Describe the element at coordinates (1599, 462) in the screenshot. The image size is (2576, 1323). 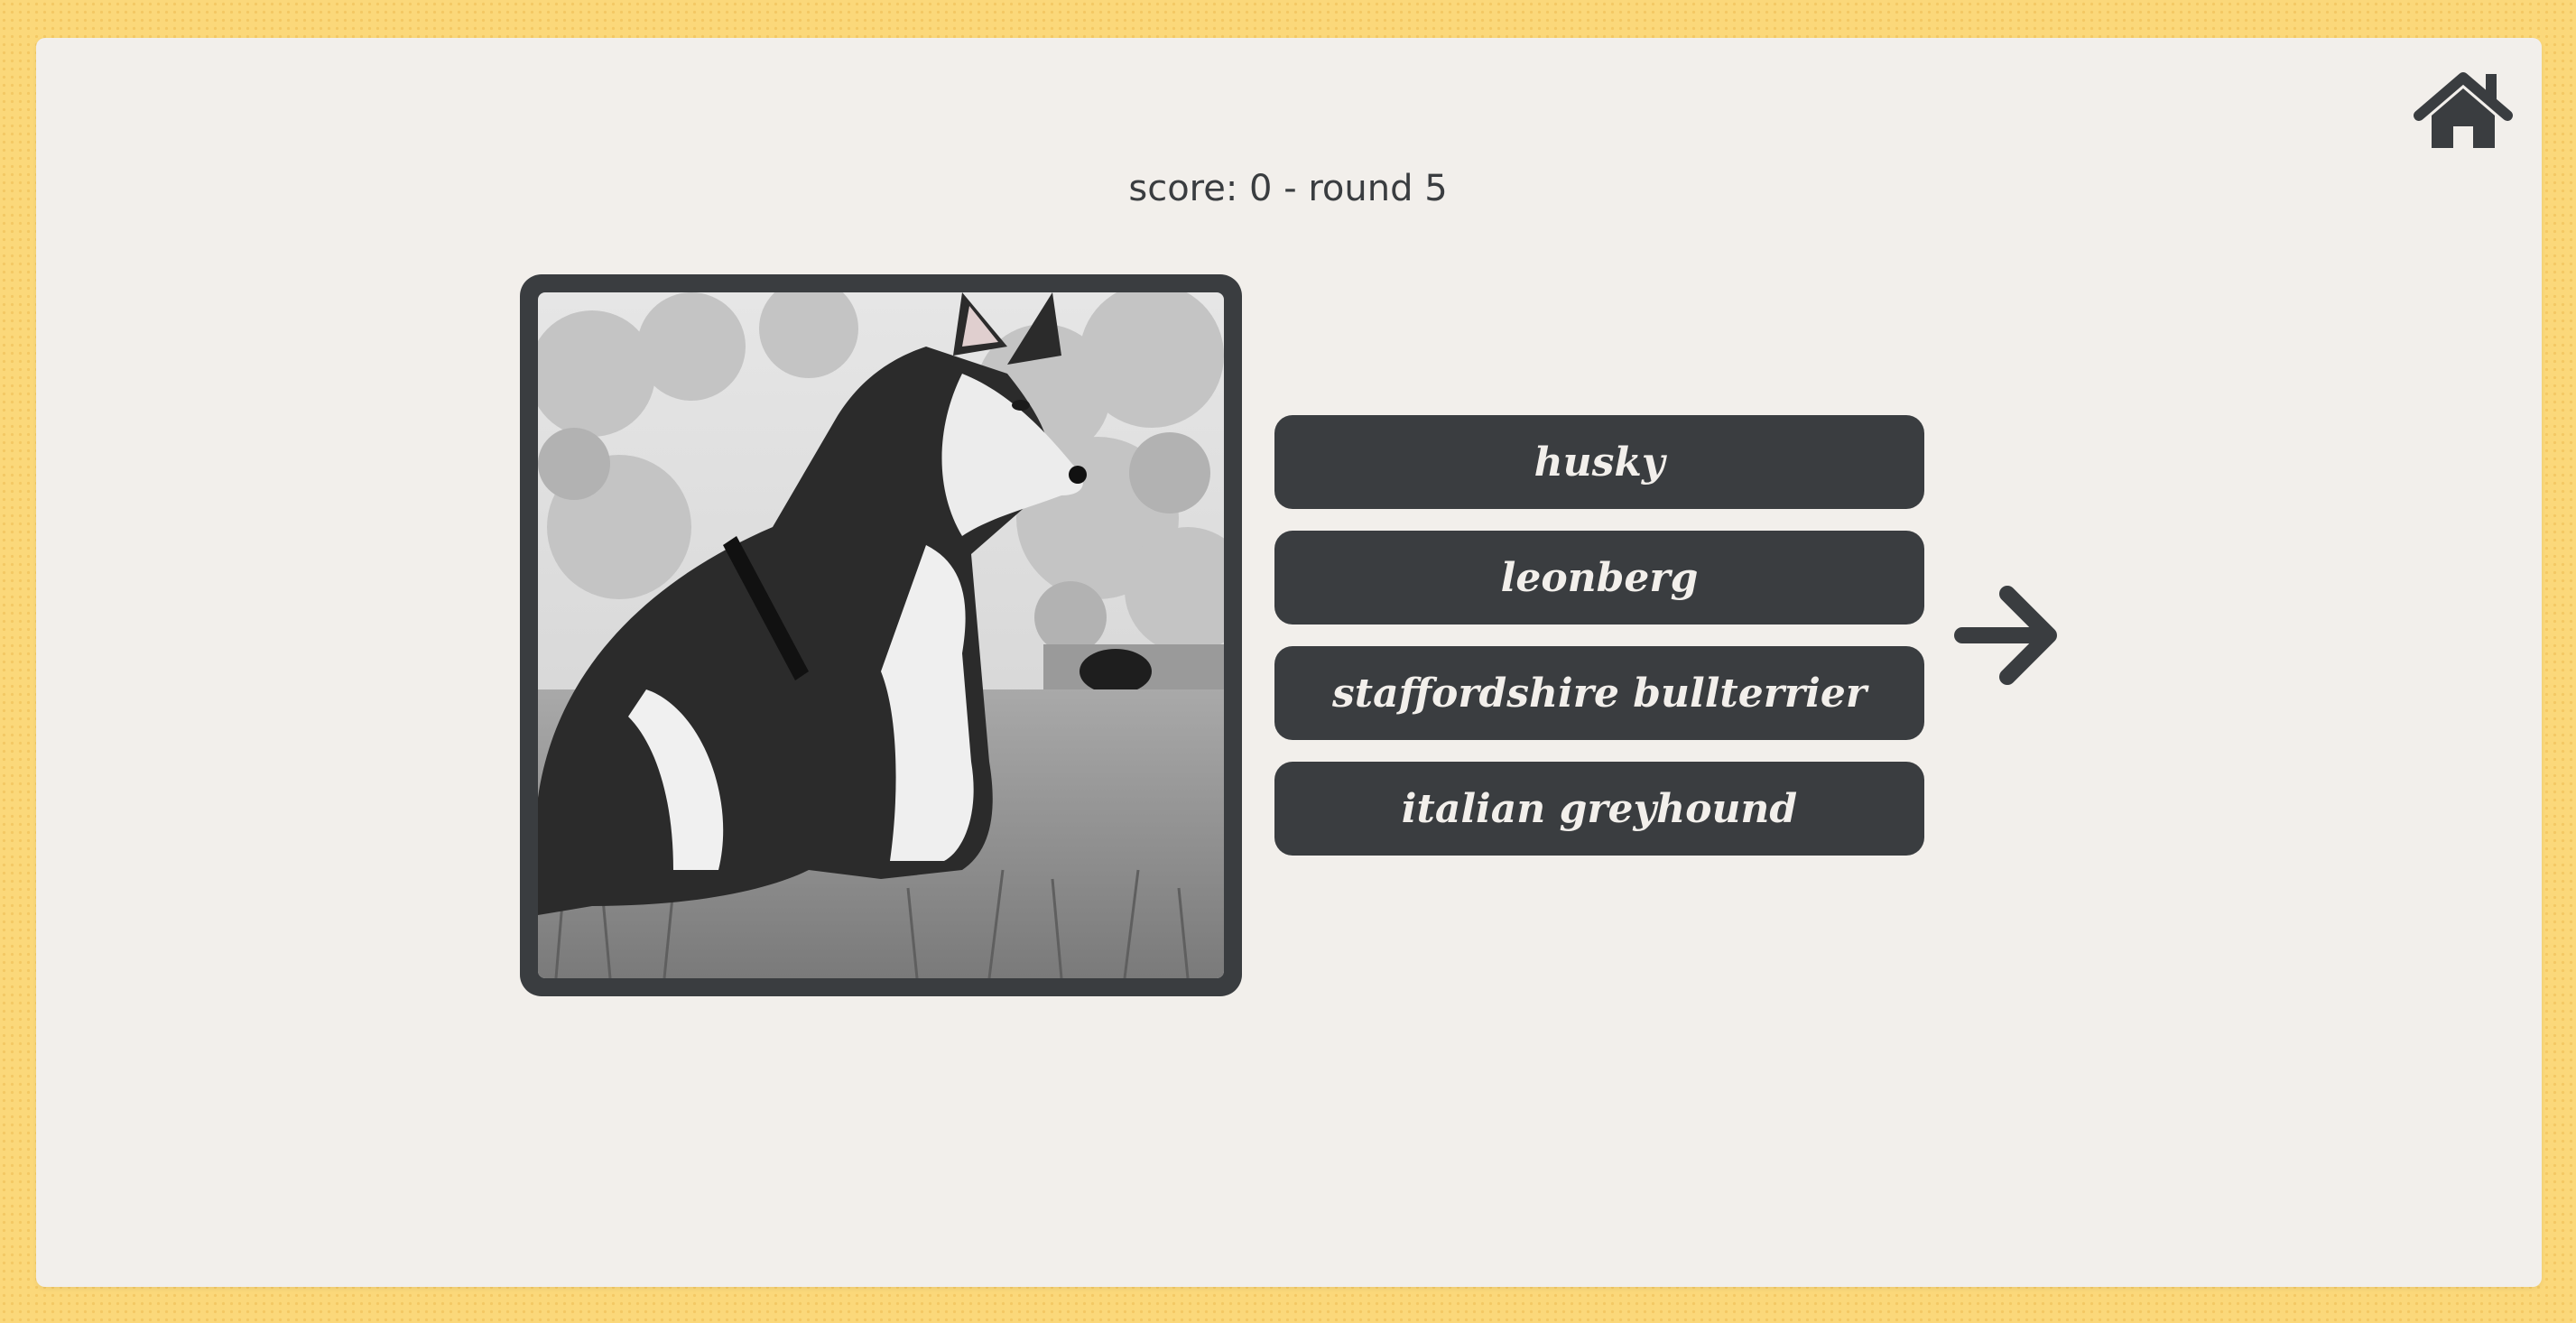
I see `answer-button-husky: husky` at that location.